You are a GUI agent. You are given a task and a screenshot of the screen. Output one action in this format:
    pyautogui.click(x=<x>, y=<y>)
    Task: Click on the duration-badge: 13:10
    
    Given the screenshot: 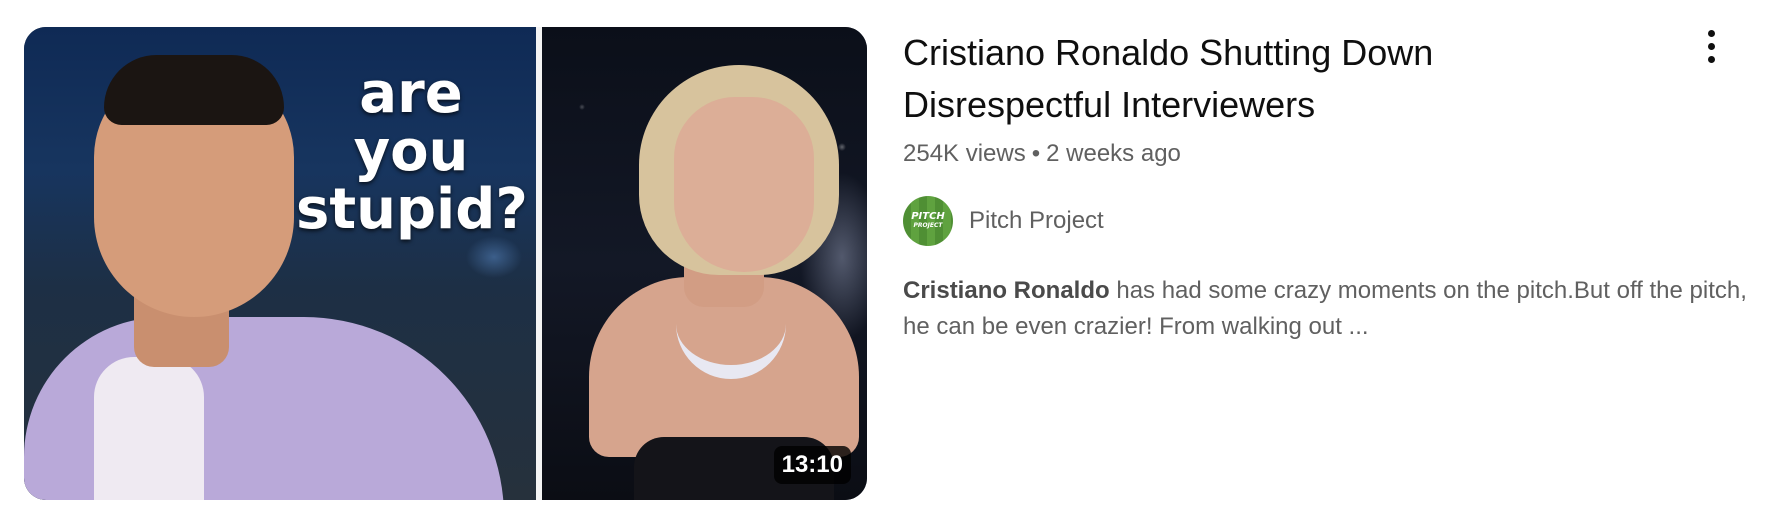 What is the action you would take?
    pyautogui.click(x=812, y=465)
    